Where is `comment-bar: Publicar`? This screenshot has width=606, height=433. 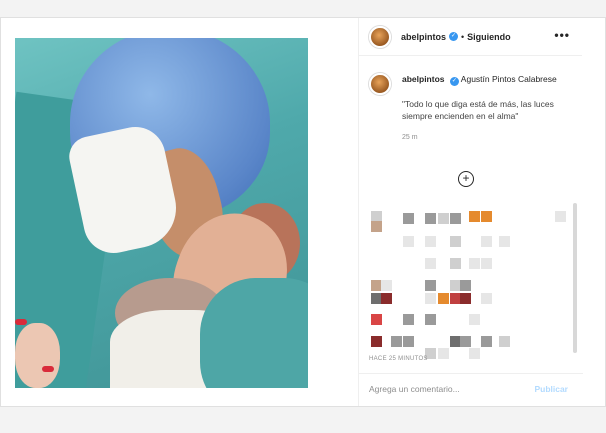 comment-bar: Publicar is located at coordinates (471, 389).